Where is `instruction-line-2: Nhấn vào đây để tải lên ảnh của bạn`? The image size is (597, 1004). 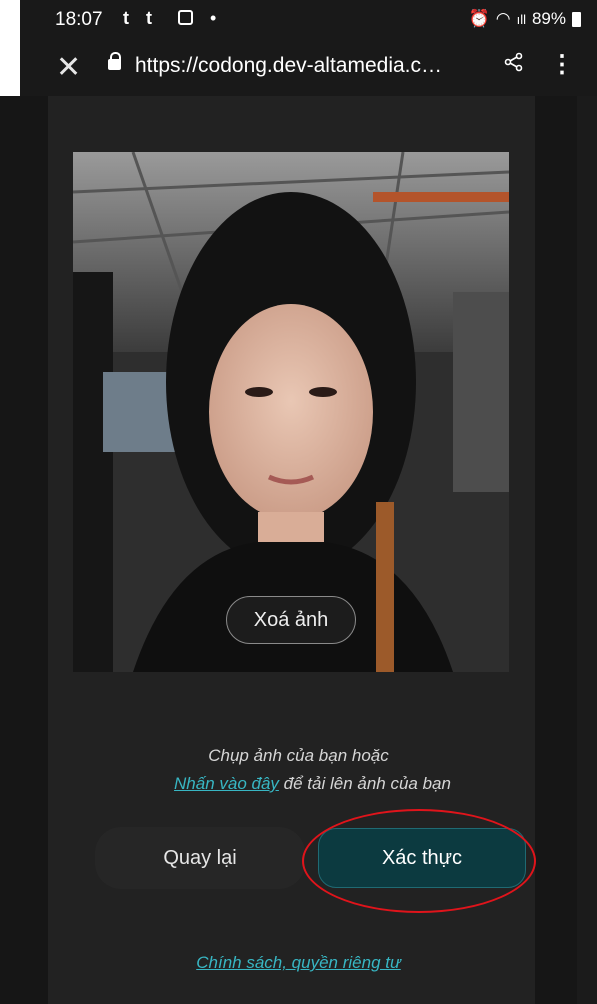
instruction-line-2: Nhấn vào đây để tải lên ảnh của bạn is located at coordinates (305, 784).